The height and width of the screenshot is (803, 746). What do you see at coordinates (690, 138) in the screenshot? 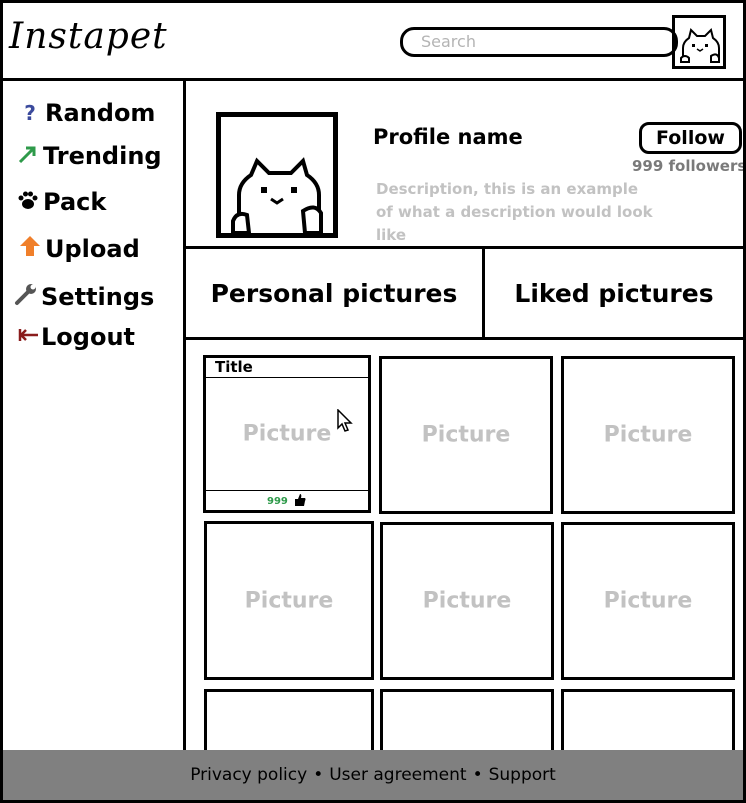
I see `follow-button: Follow` at bounding box center [690, 138].